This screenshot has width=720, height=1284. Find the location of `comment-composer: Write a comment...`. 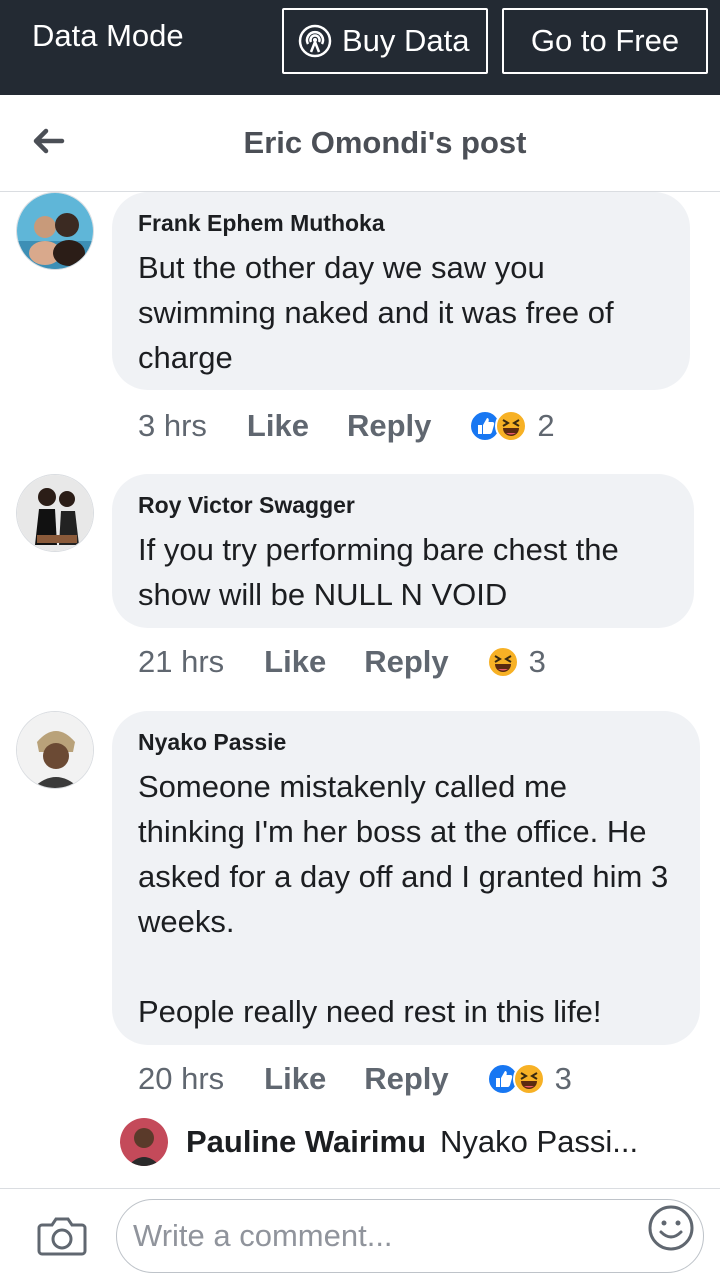

comment-composer: Write a comment... is located at coordinates (360, 1236).